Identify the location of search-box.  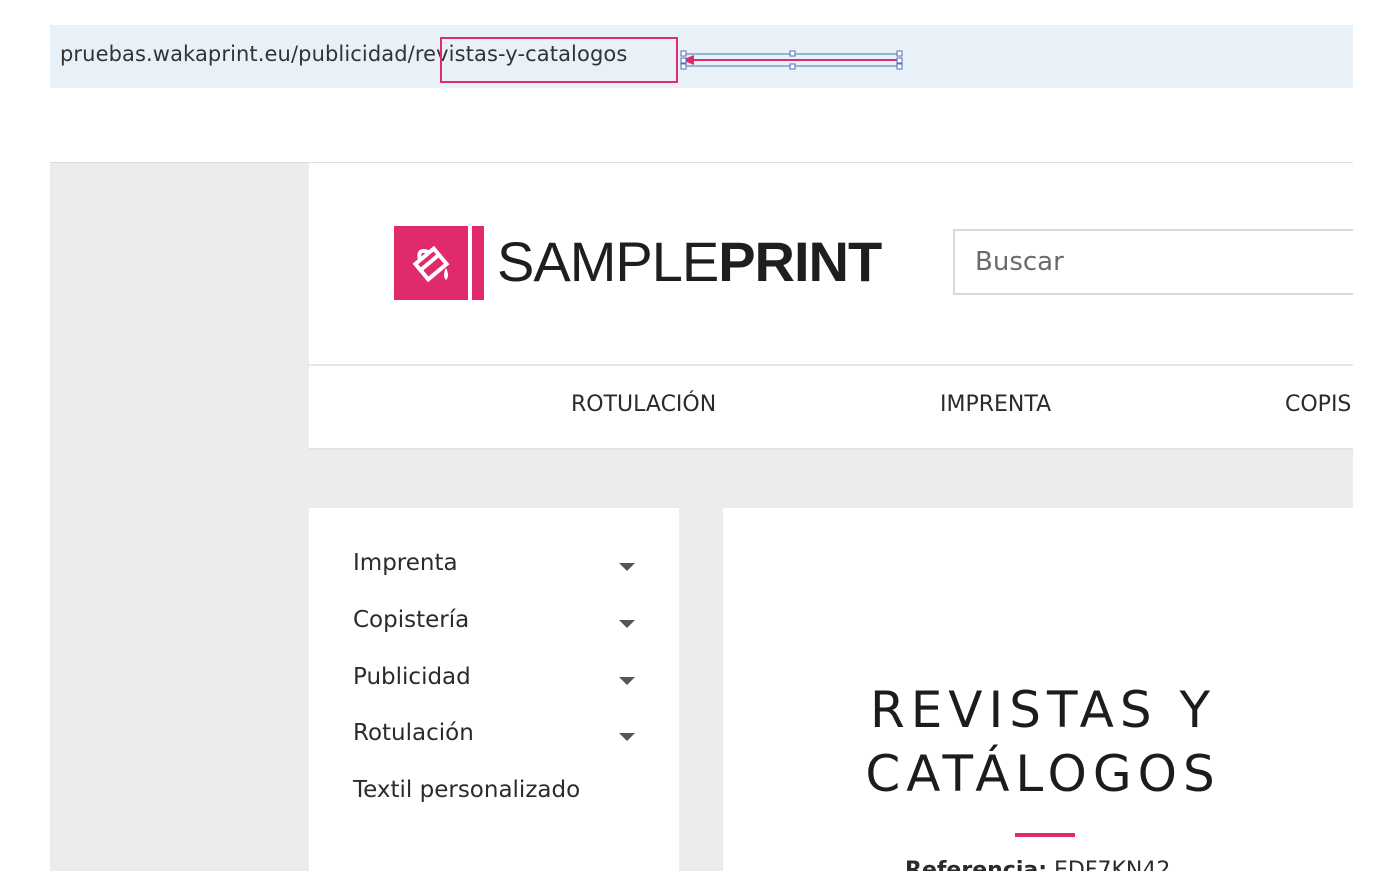
(1153, 262).